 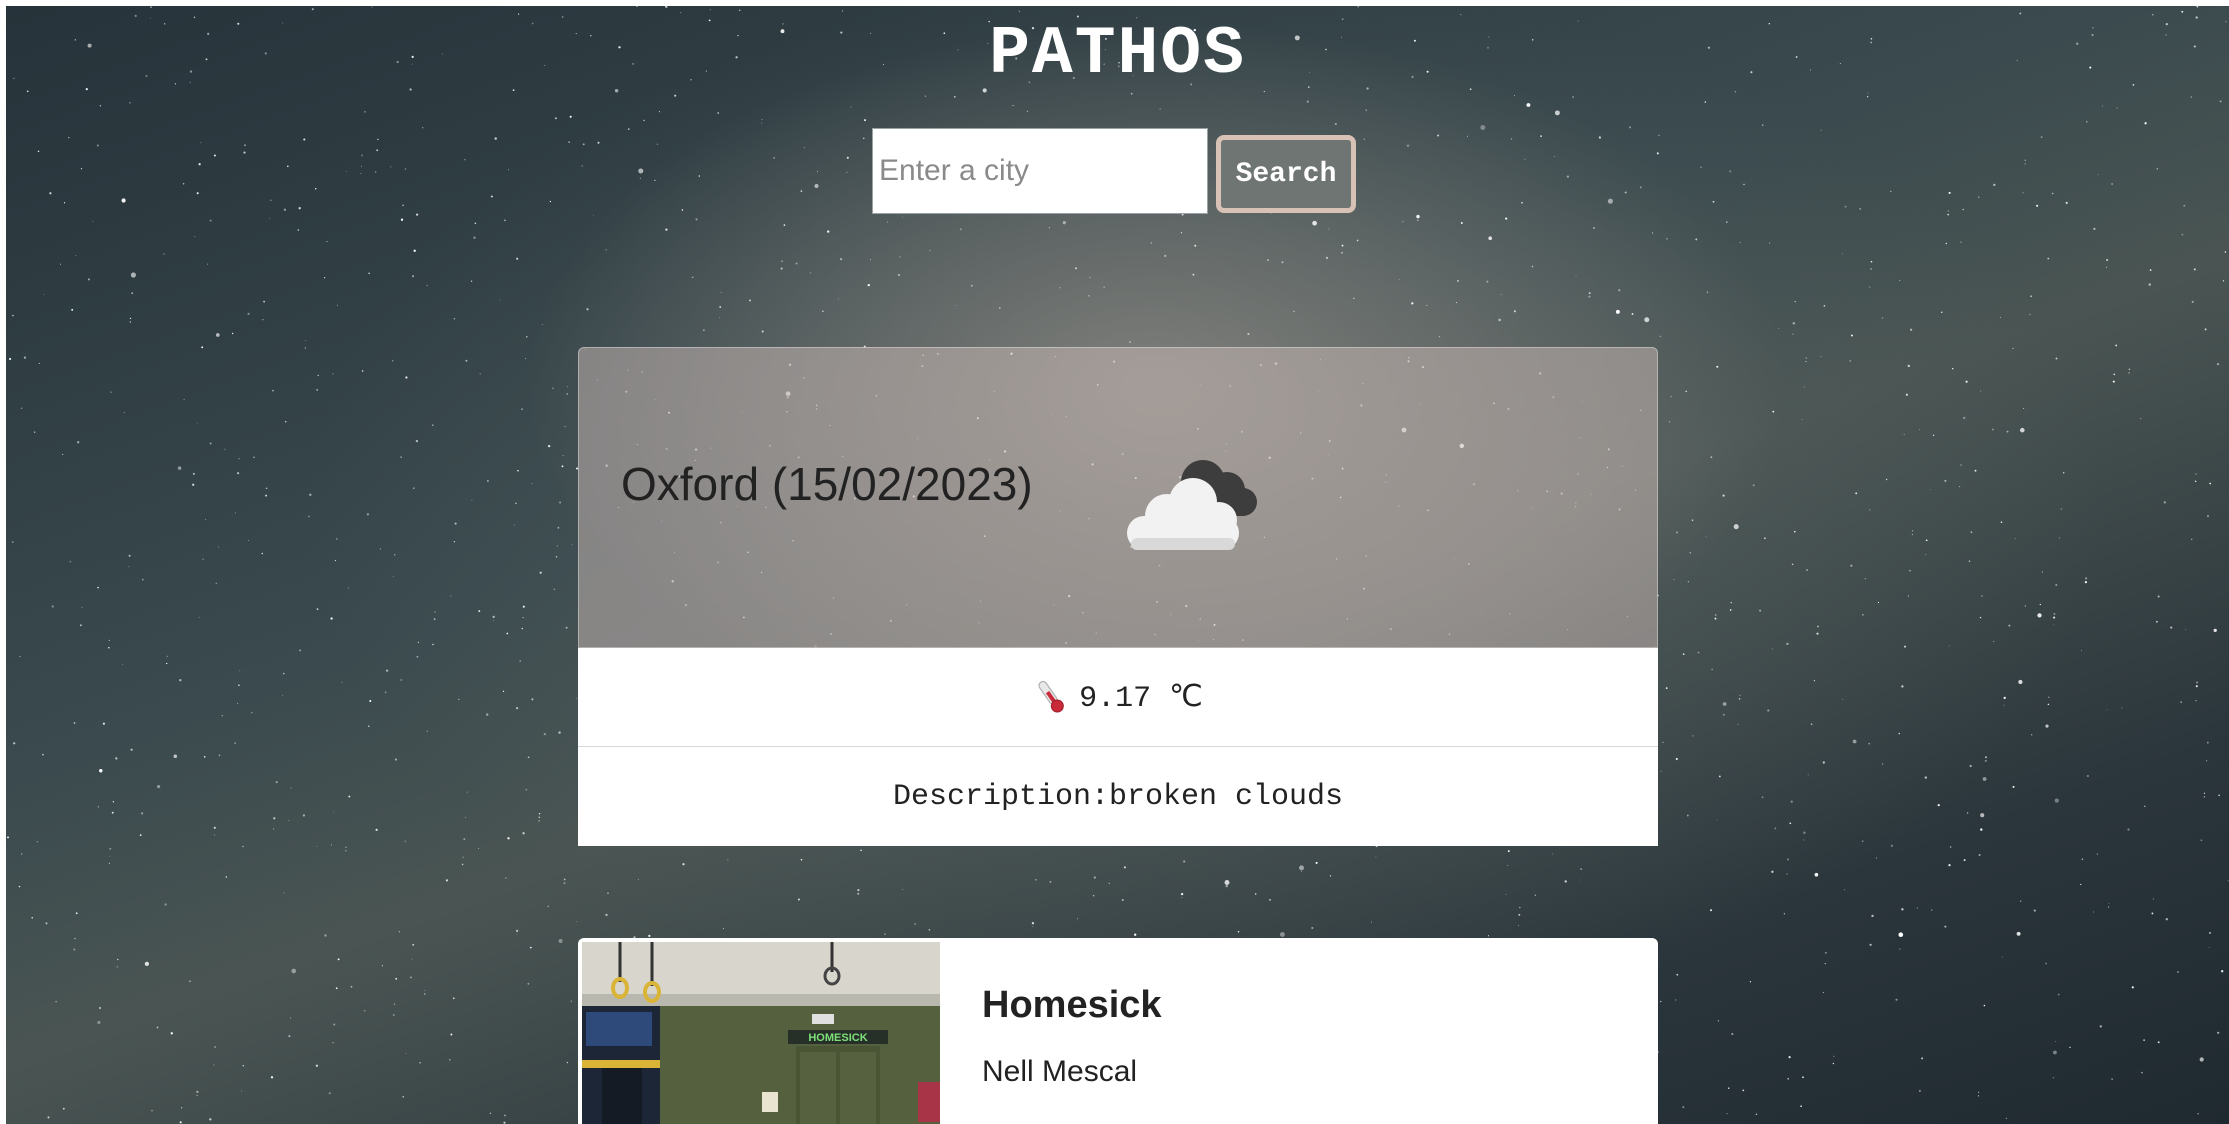 I want to click on temperature-value: 9.17 ℃, so click(x=1141, y=698).